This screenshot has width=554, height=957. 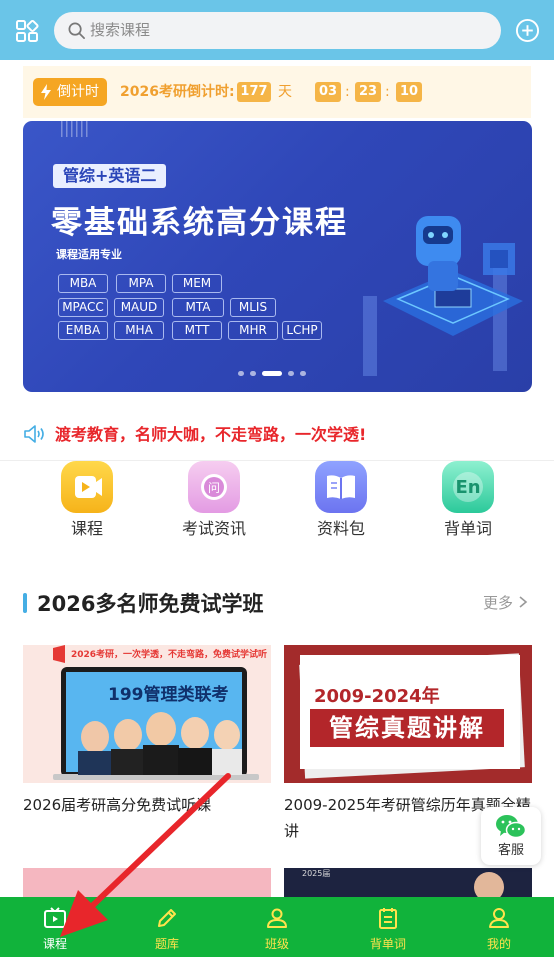 I want to click on countdown-minutes: 23, so click(x=368, y=92).